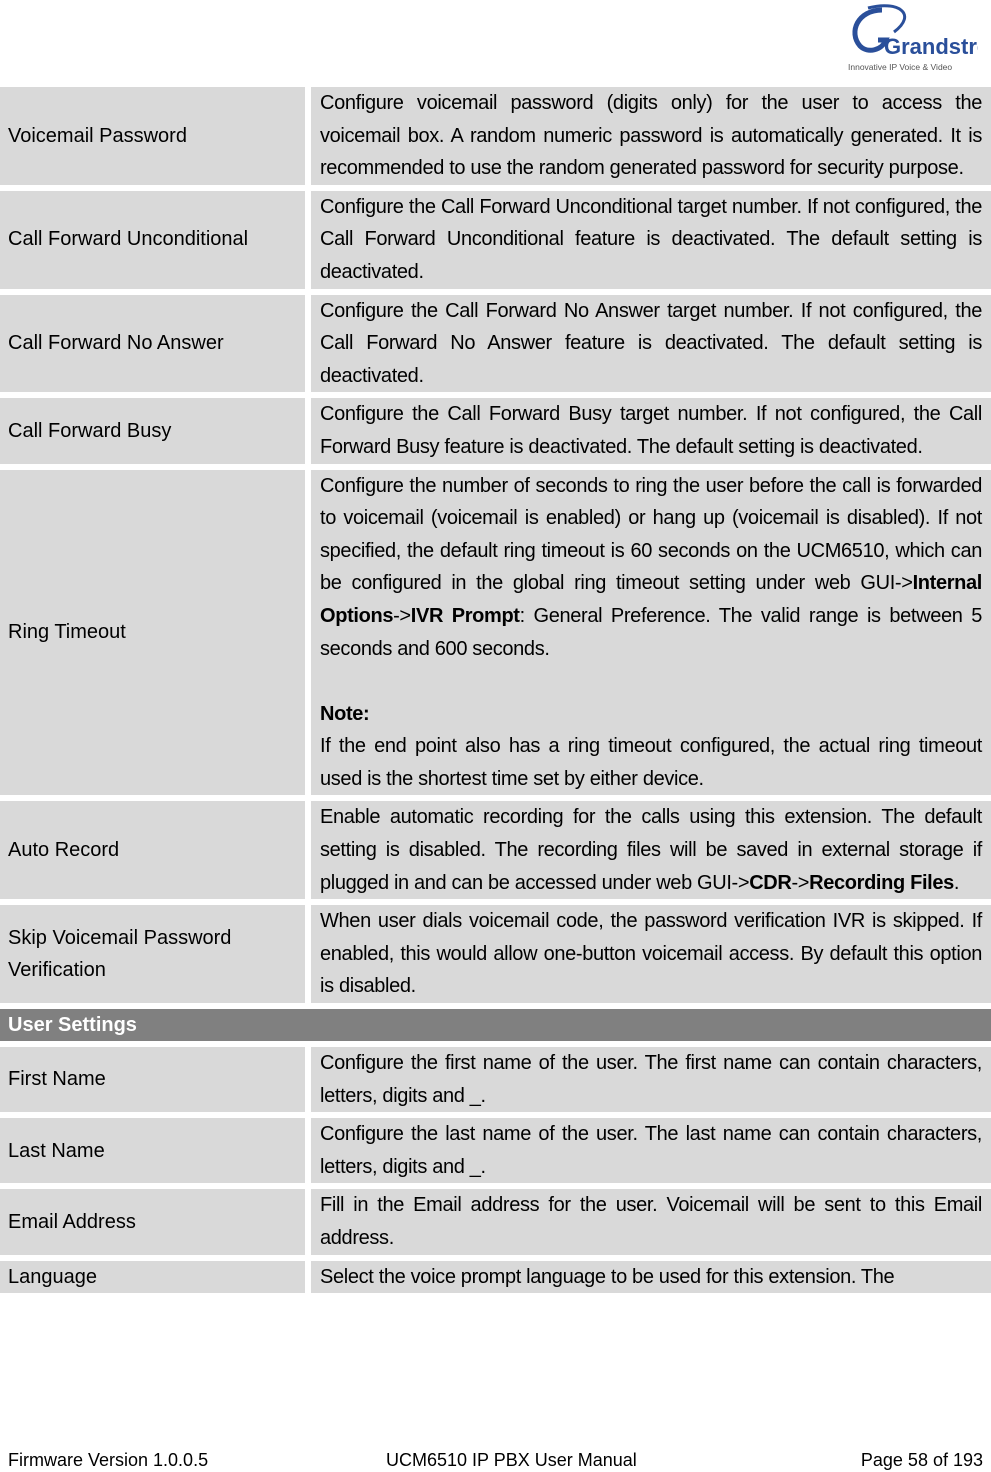 Image resolution: width=991 pixels, height=1472 pixels. What do you see at coordinates (881, 882) in the screenshot?
I see `menu-path-text: Recording Files` at bounding box center [881, 882].